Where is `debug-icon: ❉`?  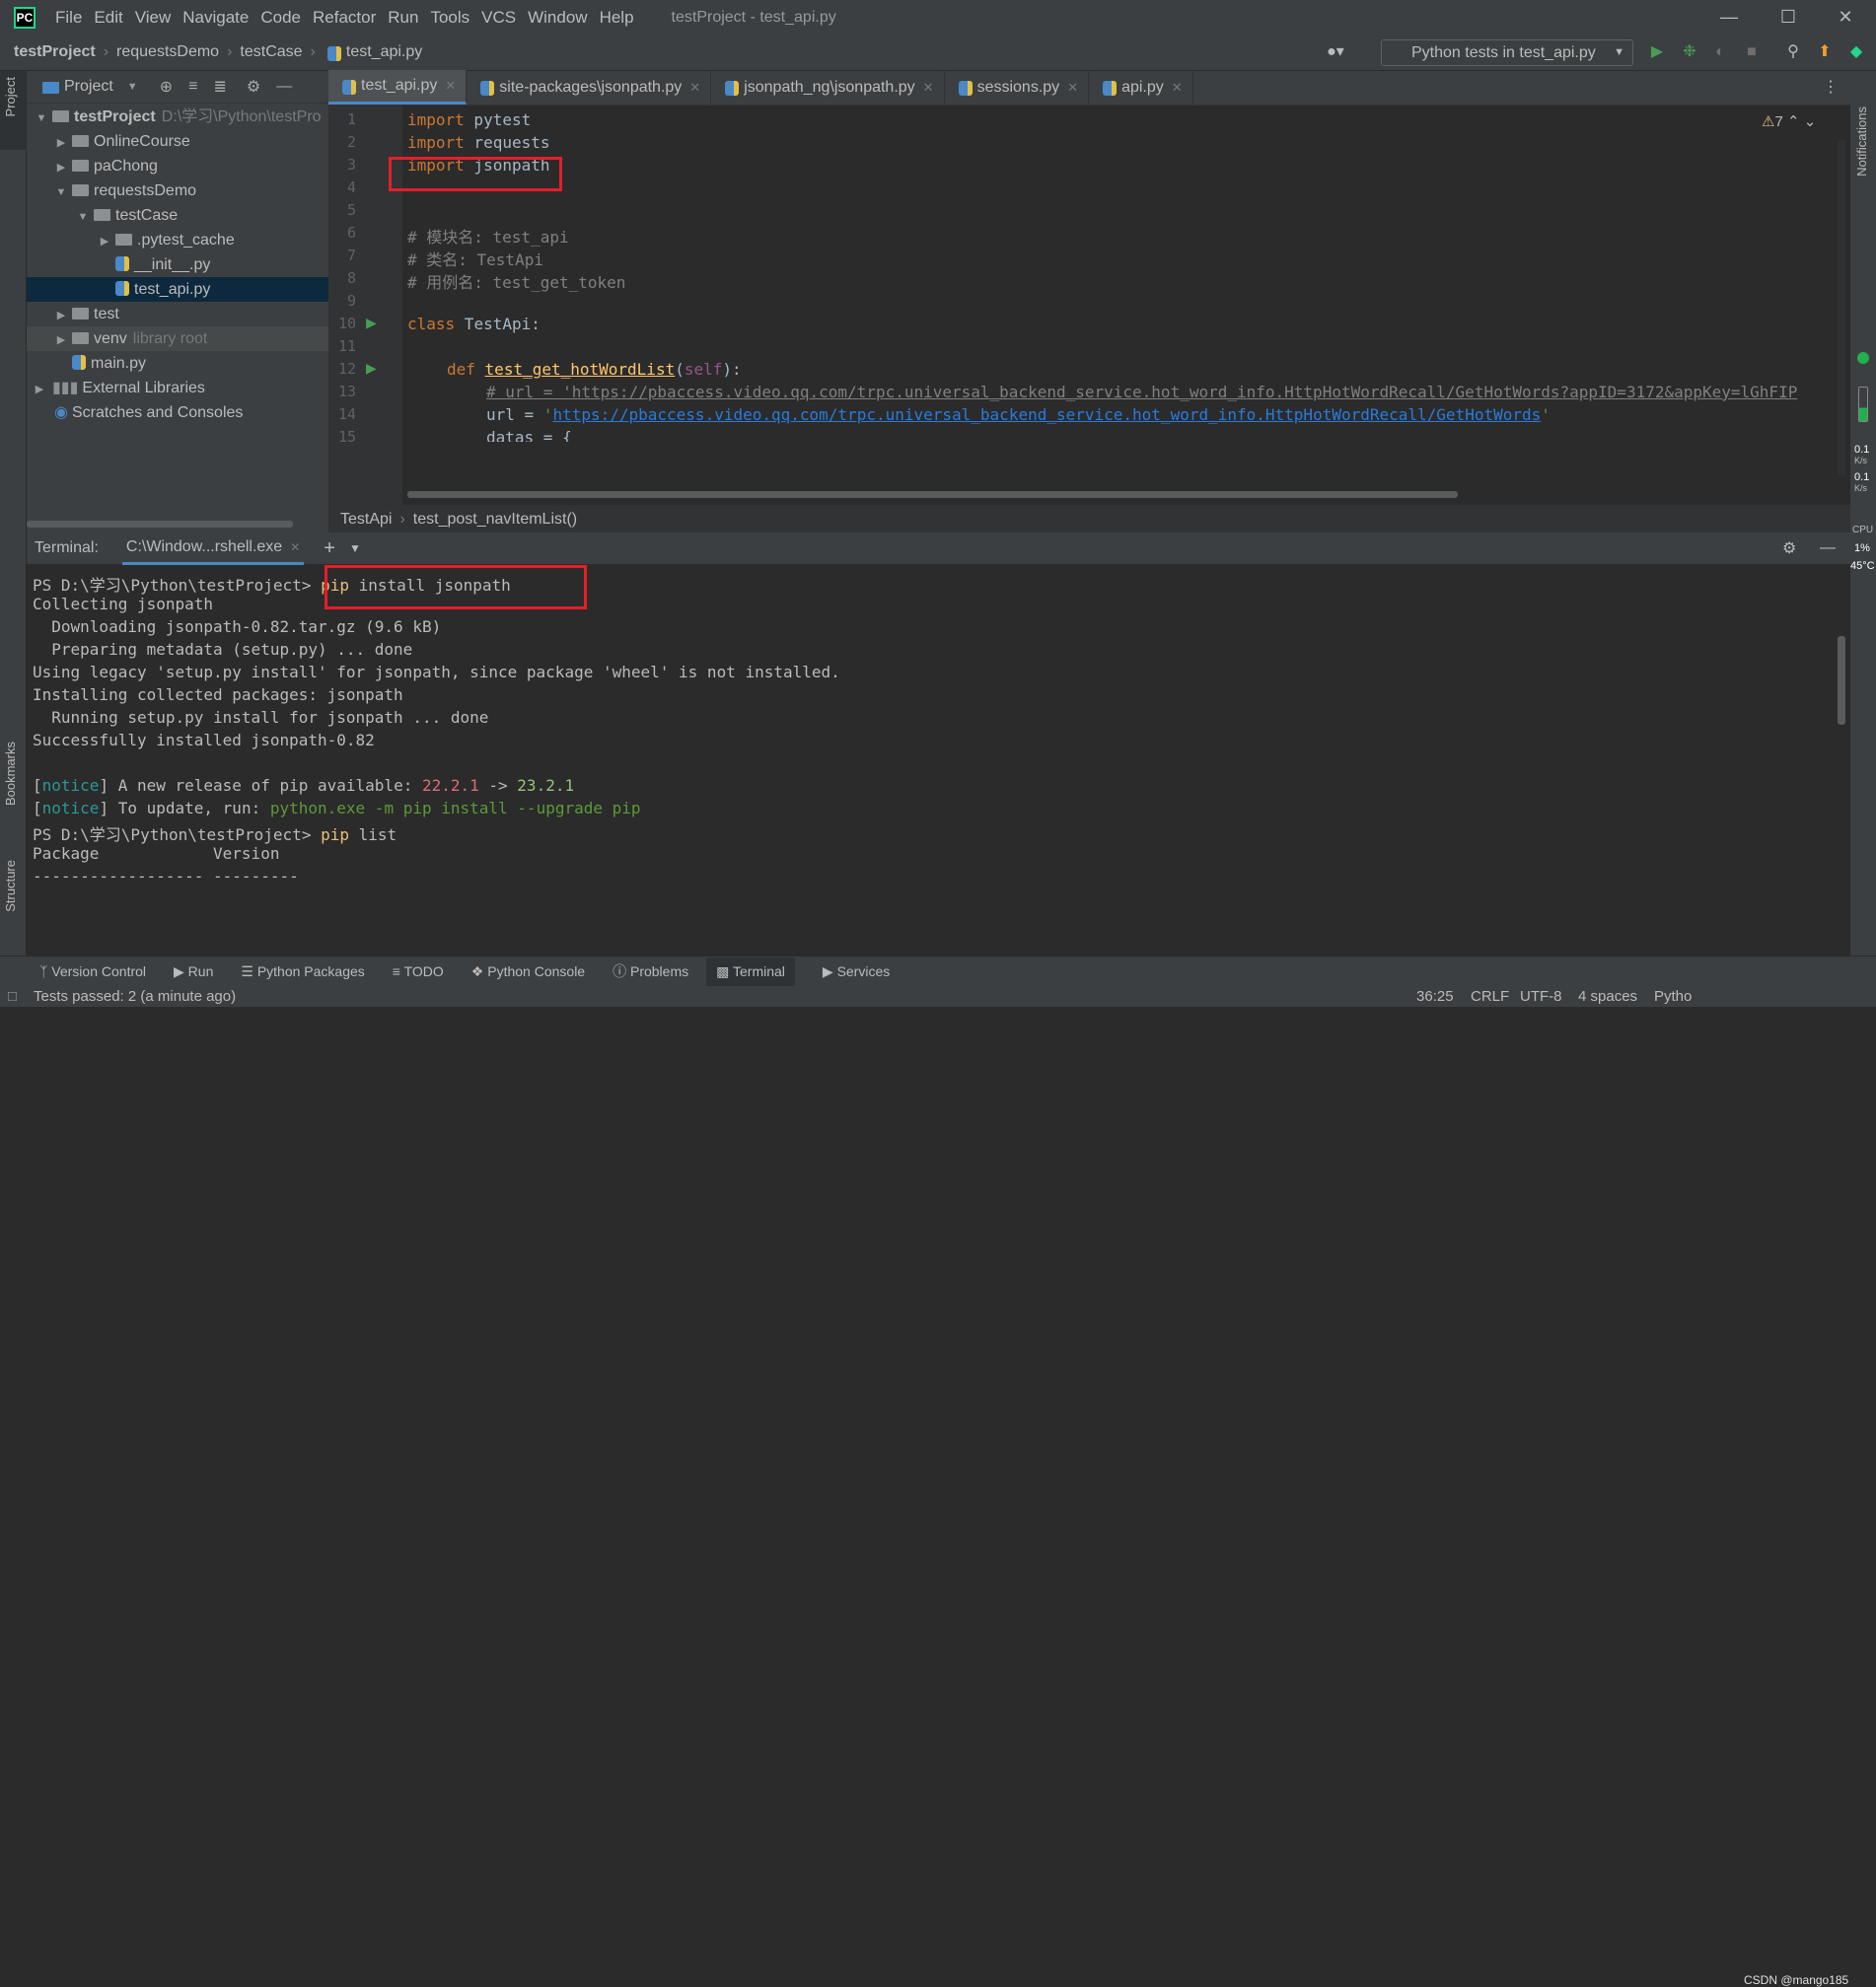
debug-icon: ❉ is located at coordinates (1689, 52).